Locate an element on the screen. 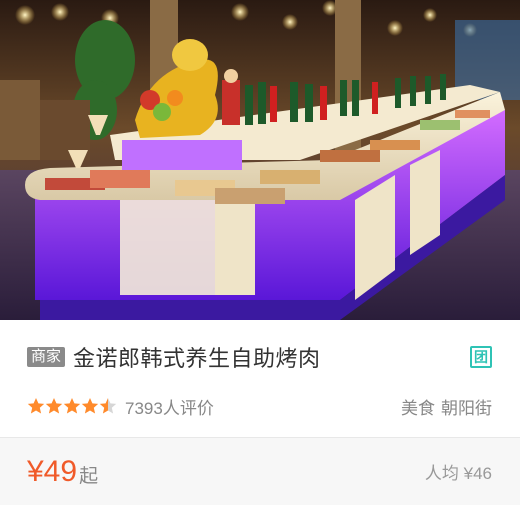  meta-row: 7393人评价 美食 朝阳街 is located at coordinates (259, 406).